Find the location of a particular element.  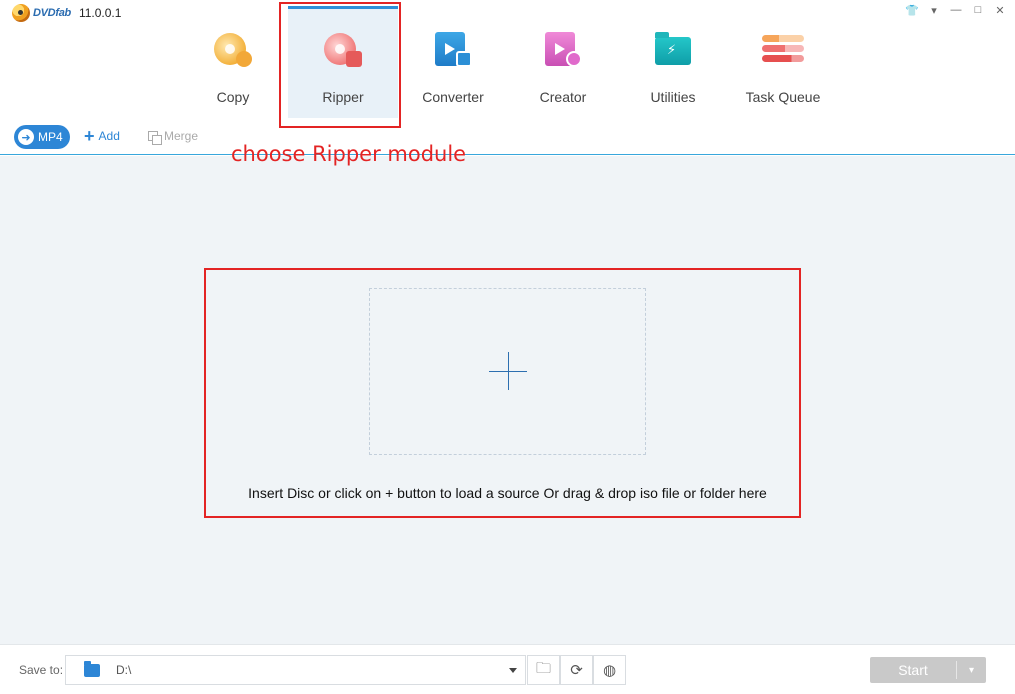

web-button: ◍ is located at coordinates (609, 670).